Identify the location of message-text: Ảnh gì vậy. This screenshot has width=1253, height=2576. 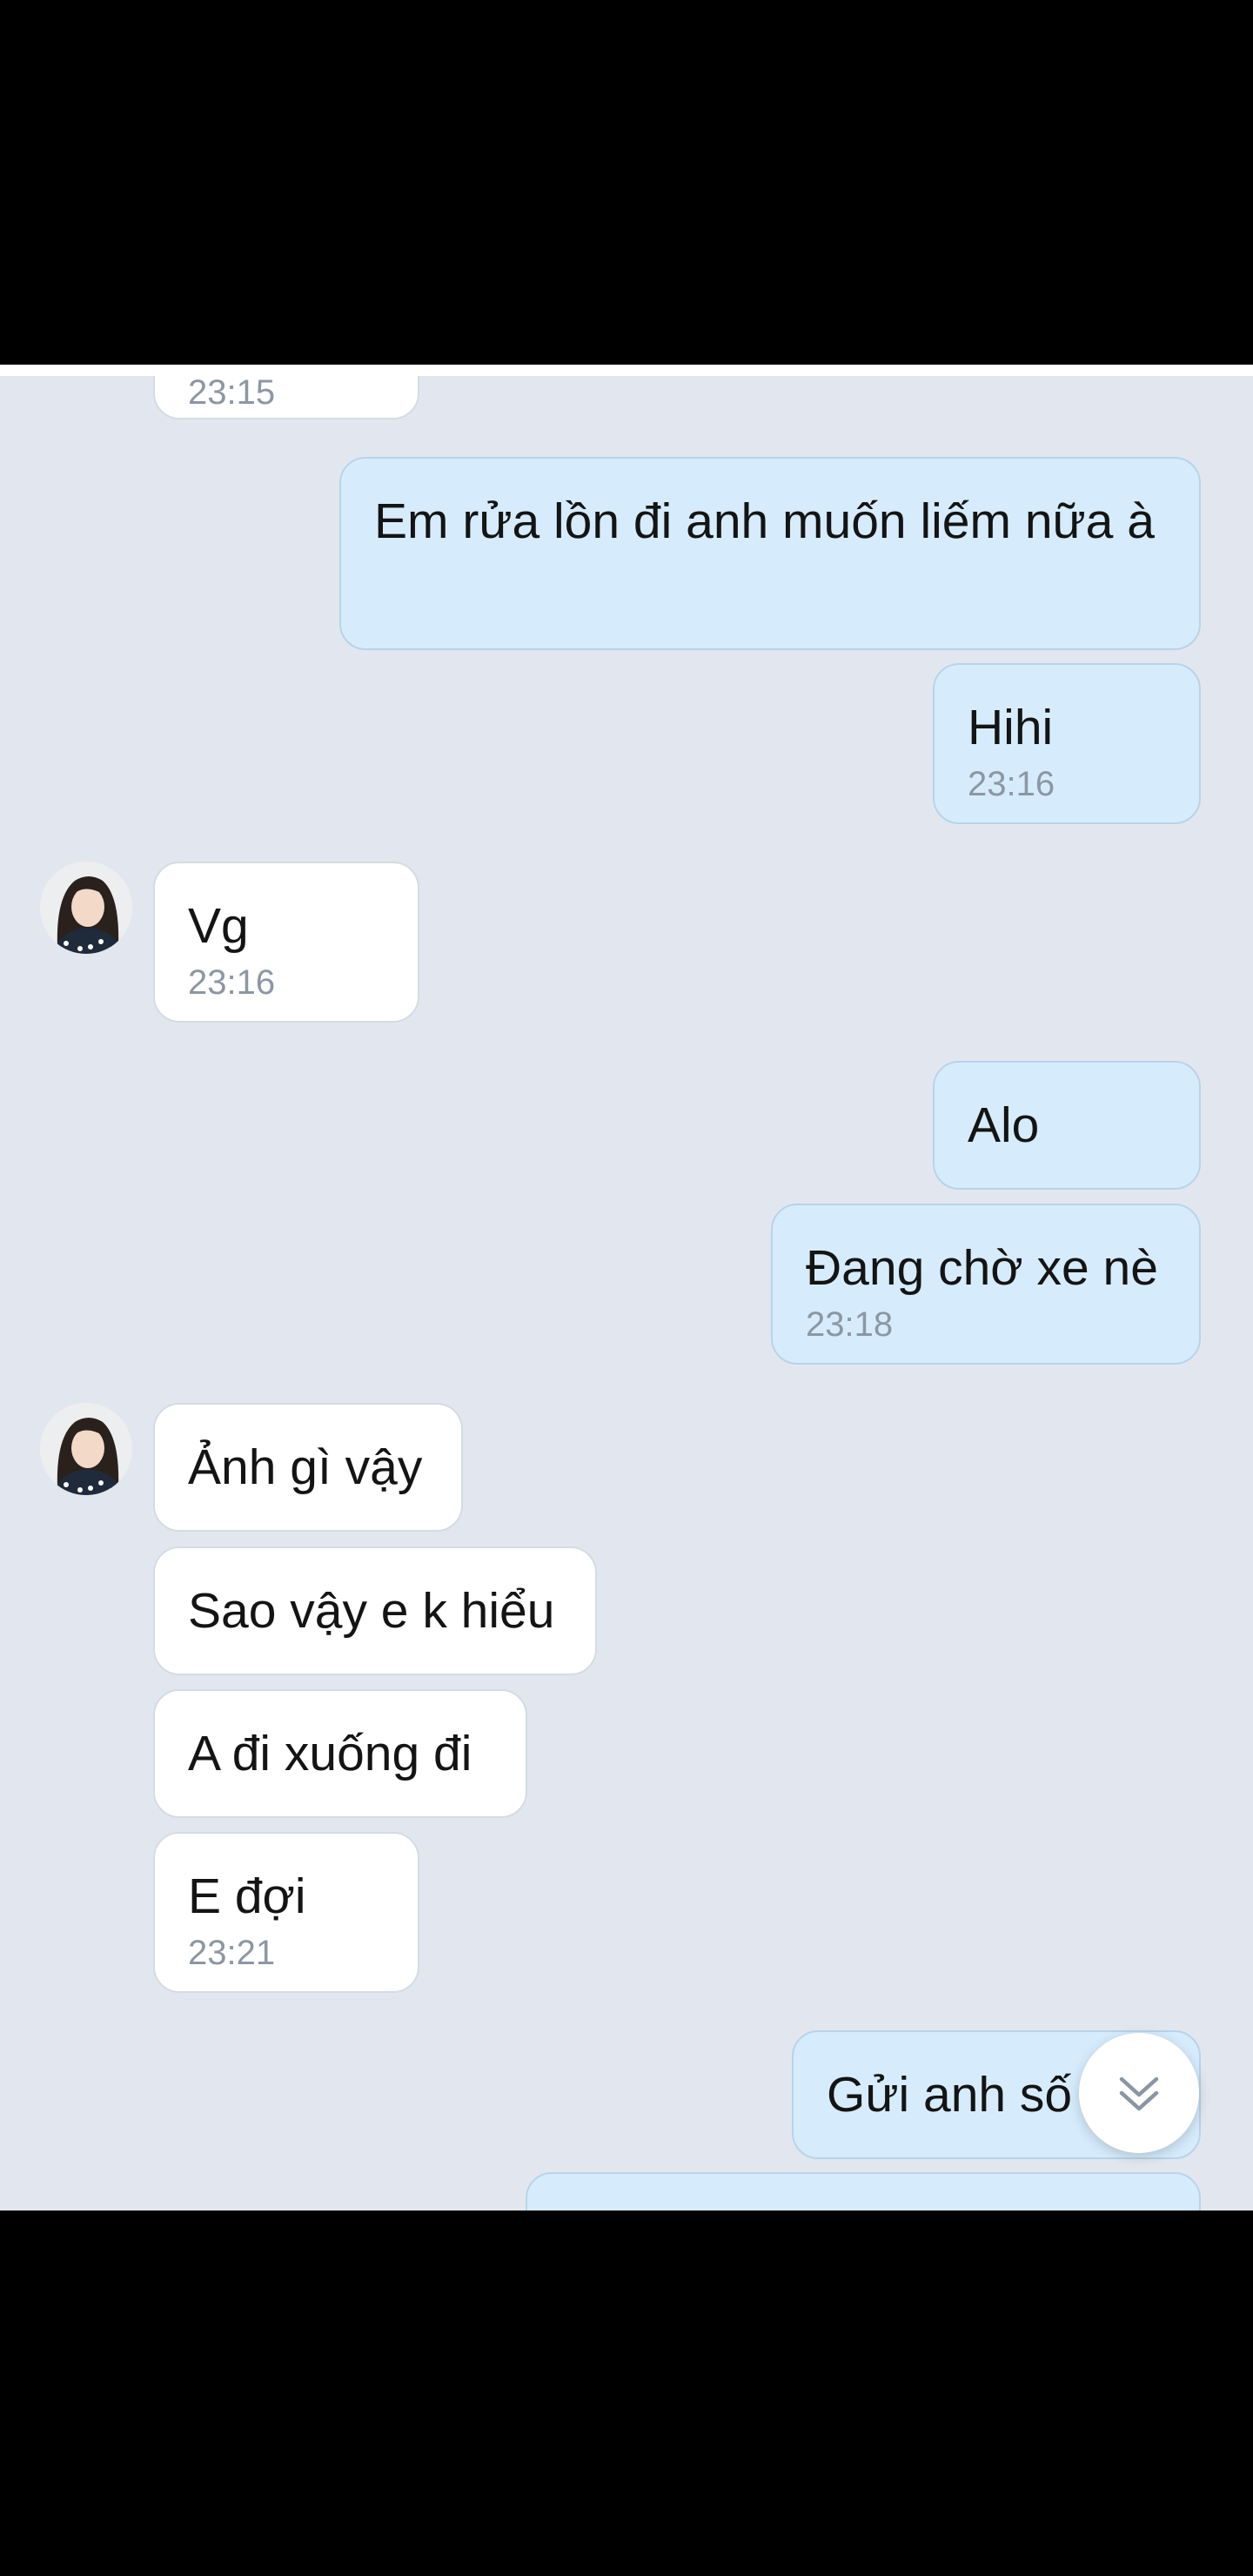
(305, 1467).